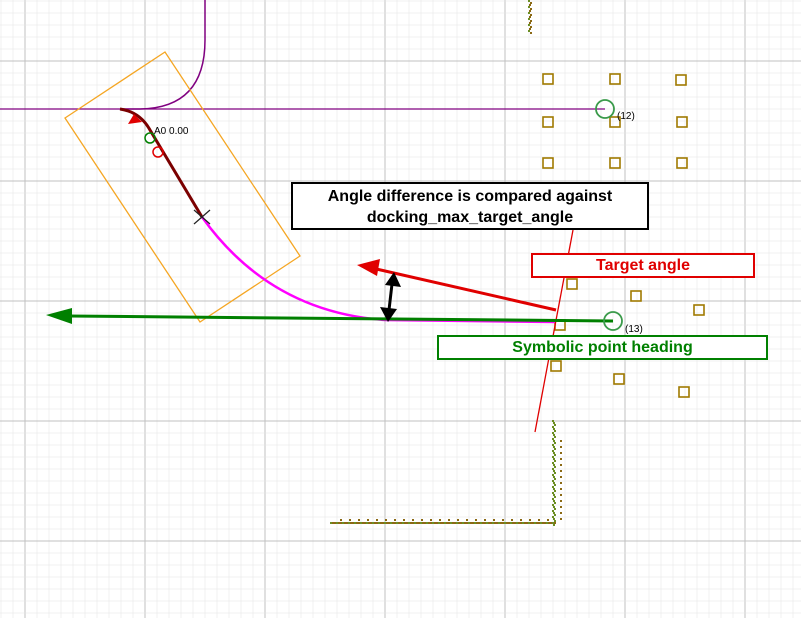 Image resolution: width=801 pixels, height=618 pixels. I want to click on waypoint-13-label: (13), so click(634, 329).